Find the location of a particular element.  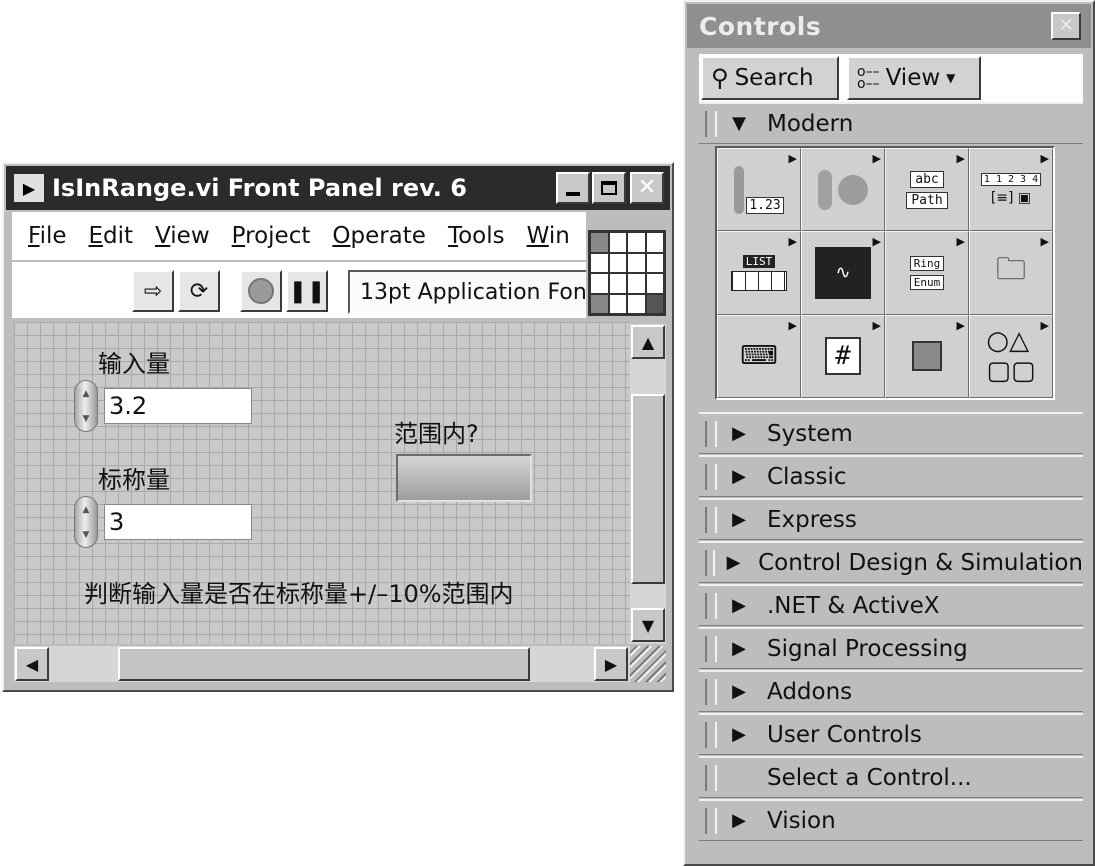

view-button: o–– o–– View ▼ is located at coordinates (914, 78).